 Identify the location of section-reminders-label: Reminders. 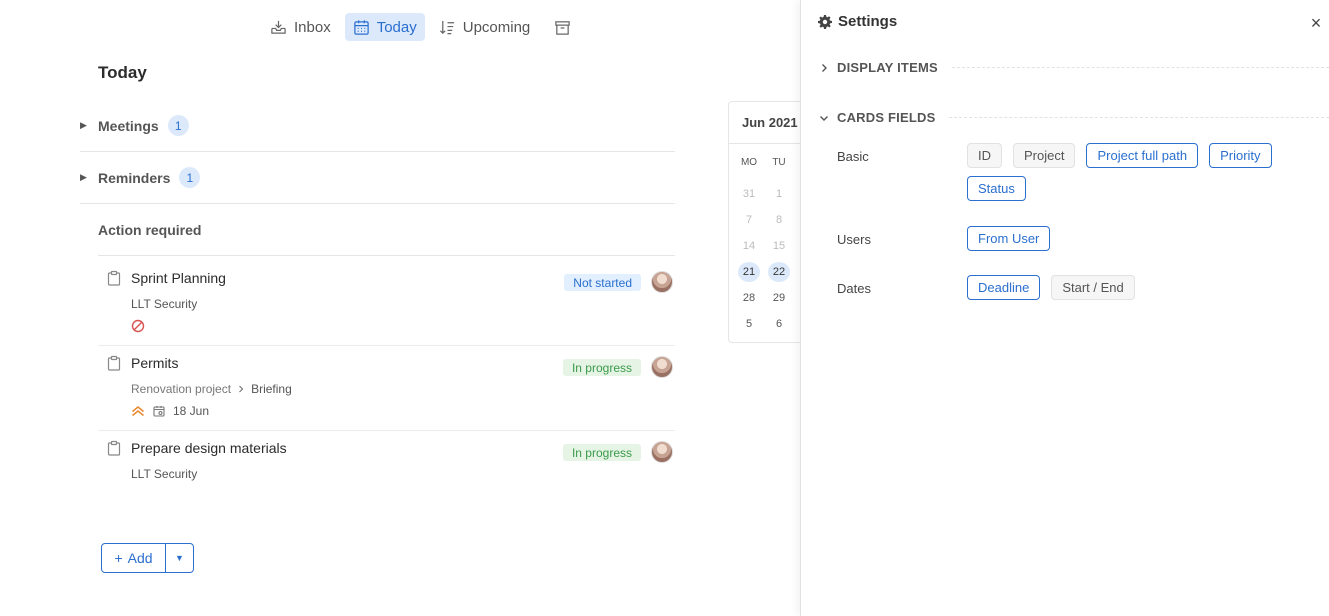
(134, 177).